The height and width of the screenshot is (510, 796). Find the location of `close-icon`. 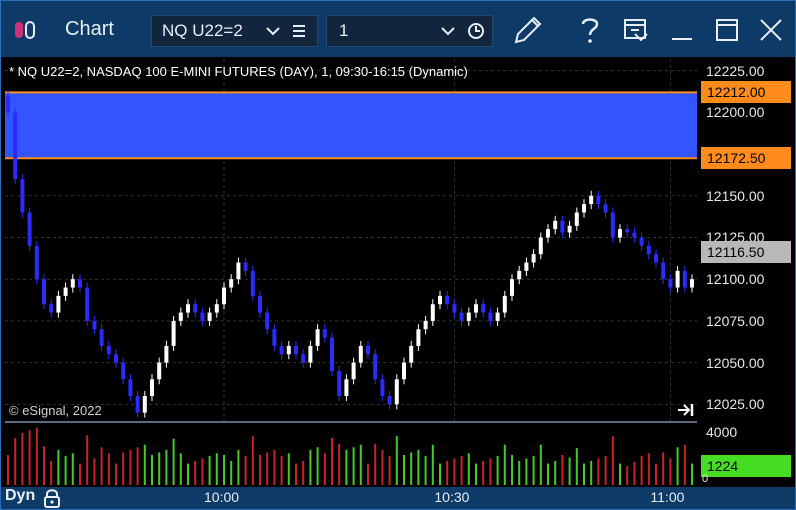

close-icon is located at coordinates (771, 30).